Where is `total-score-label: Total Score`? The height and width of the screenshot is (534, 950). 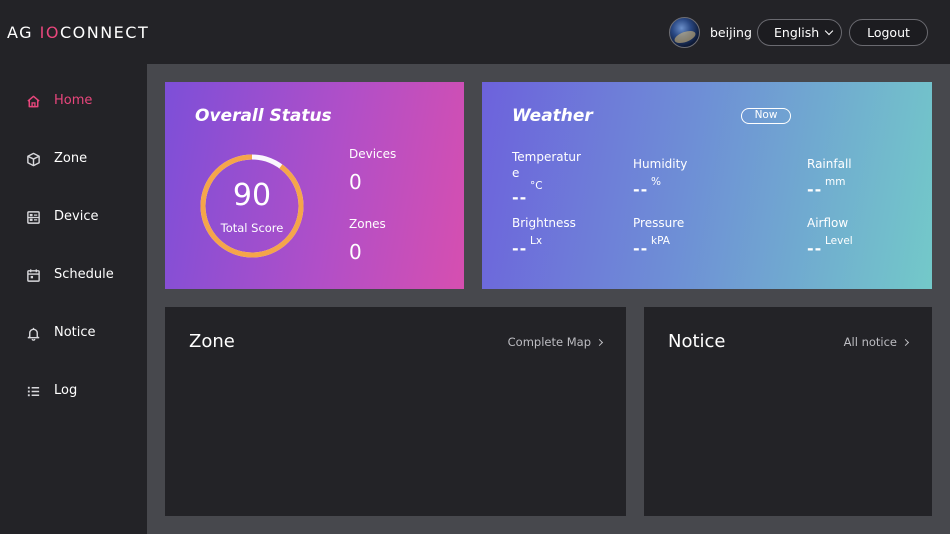
total-score-label: Total Score is located at coordinates (252, 228).